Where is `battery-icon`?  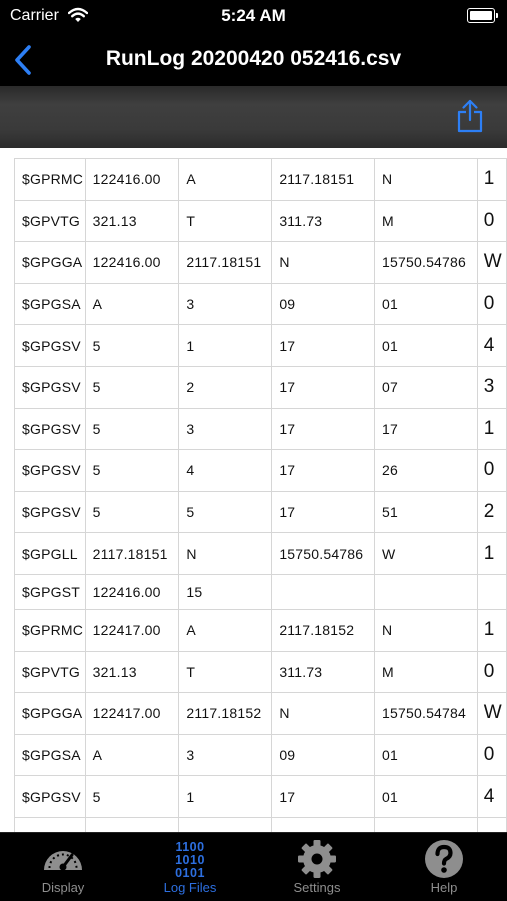 battery-icon is located at coordinates (482, 15).